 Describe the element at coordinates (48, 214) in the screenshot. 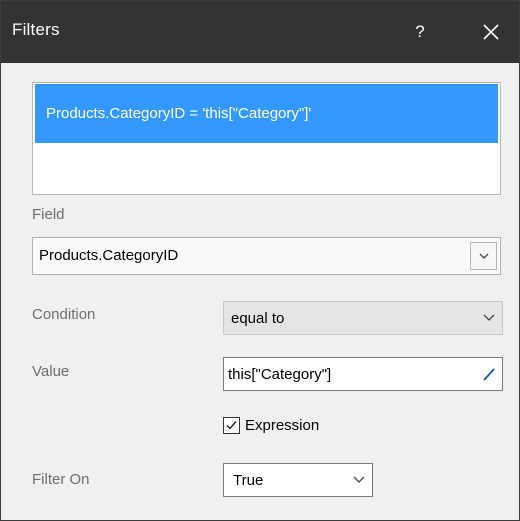

I see `field-label: Field` at that location.